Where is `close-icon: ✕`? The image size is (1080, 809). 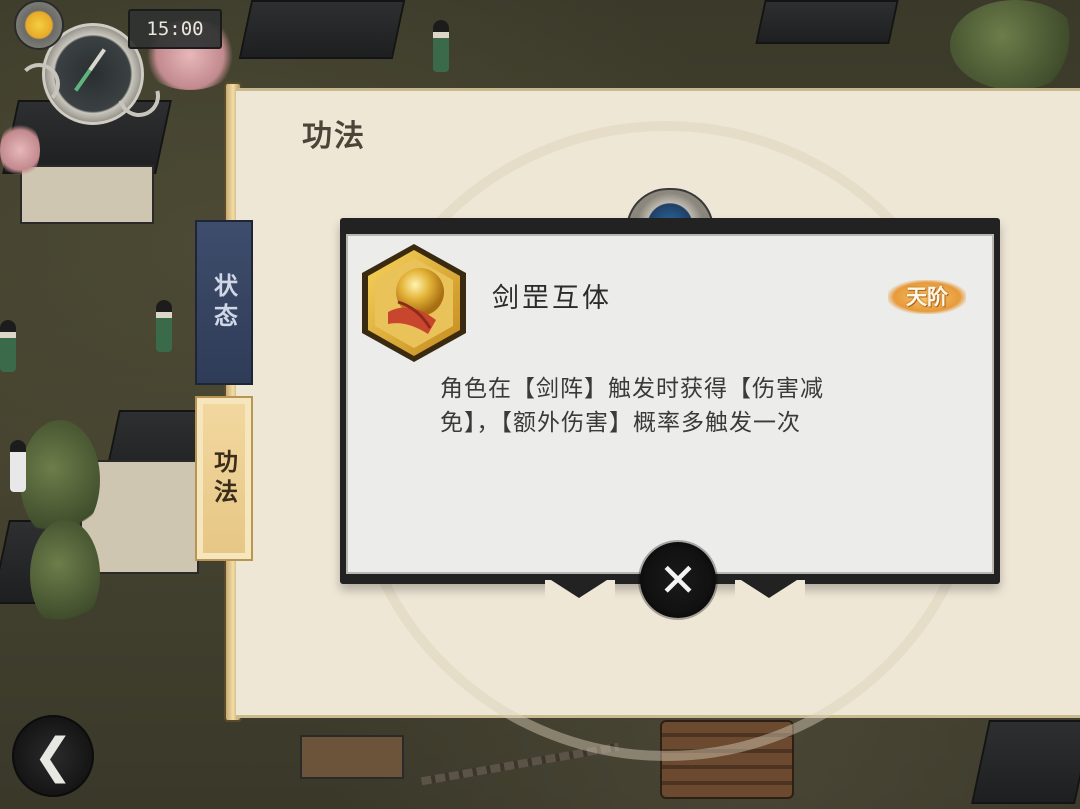
close-icon: ✕ is located at coordinates (678, 580).